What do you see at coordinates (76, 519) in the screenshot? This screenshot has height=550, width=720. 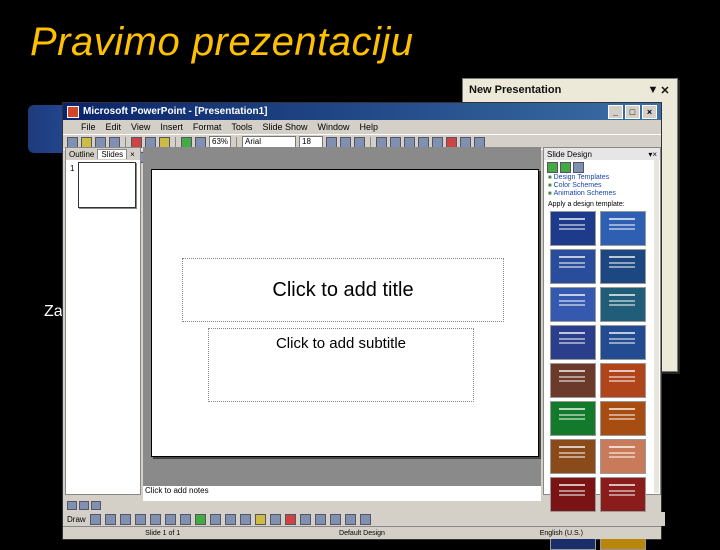 I see `draw-menu: Draw` at bounding box center [76, 519].